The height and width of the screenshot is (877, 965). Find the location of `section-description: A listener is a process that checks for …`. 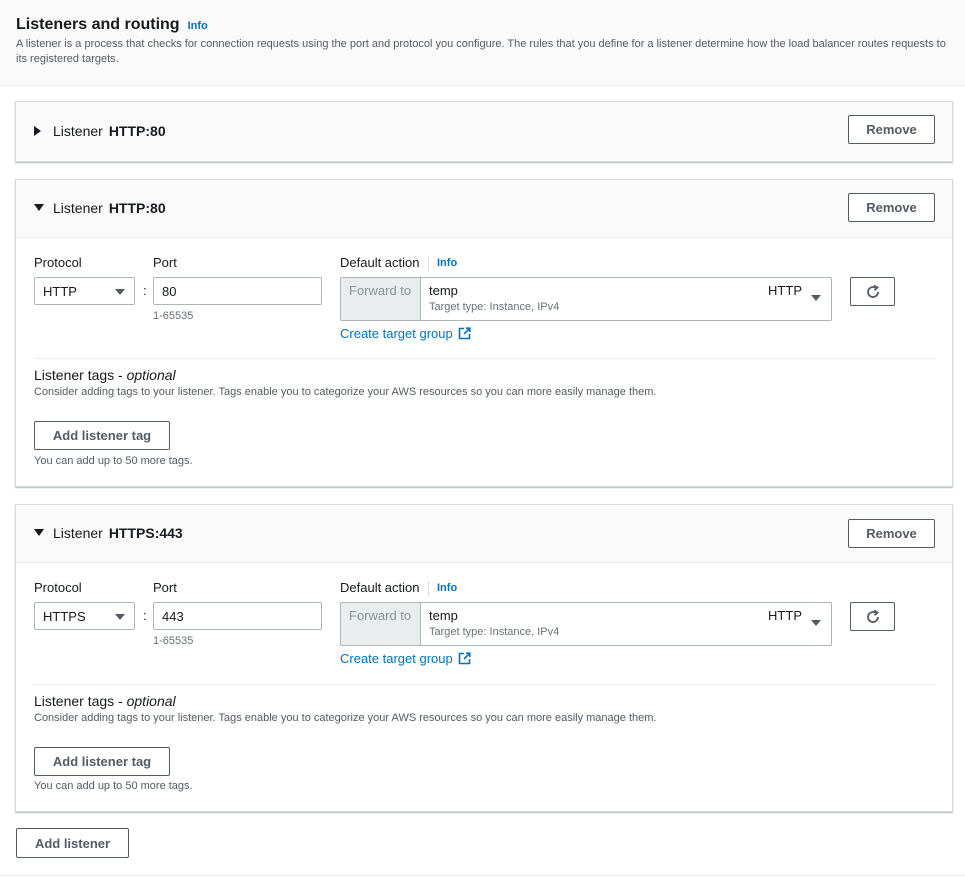

section-description: A listener is a process that checks for … is located at coordinates (481, 51).